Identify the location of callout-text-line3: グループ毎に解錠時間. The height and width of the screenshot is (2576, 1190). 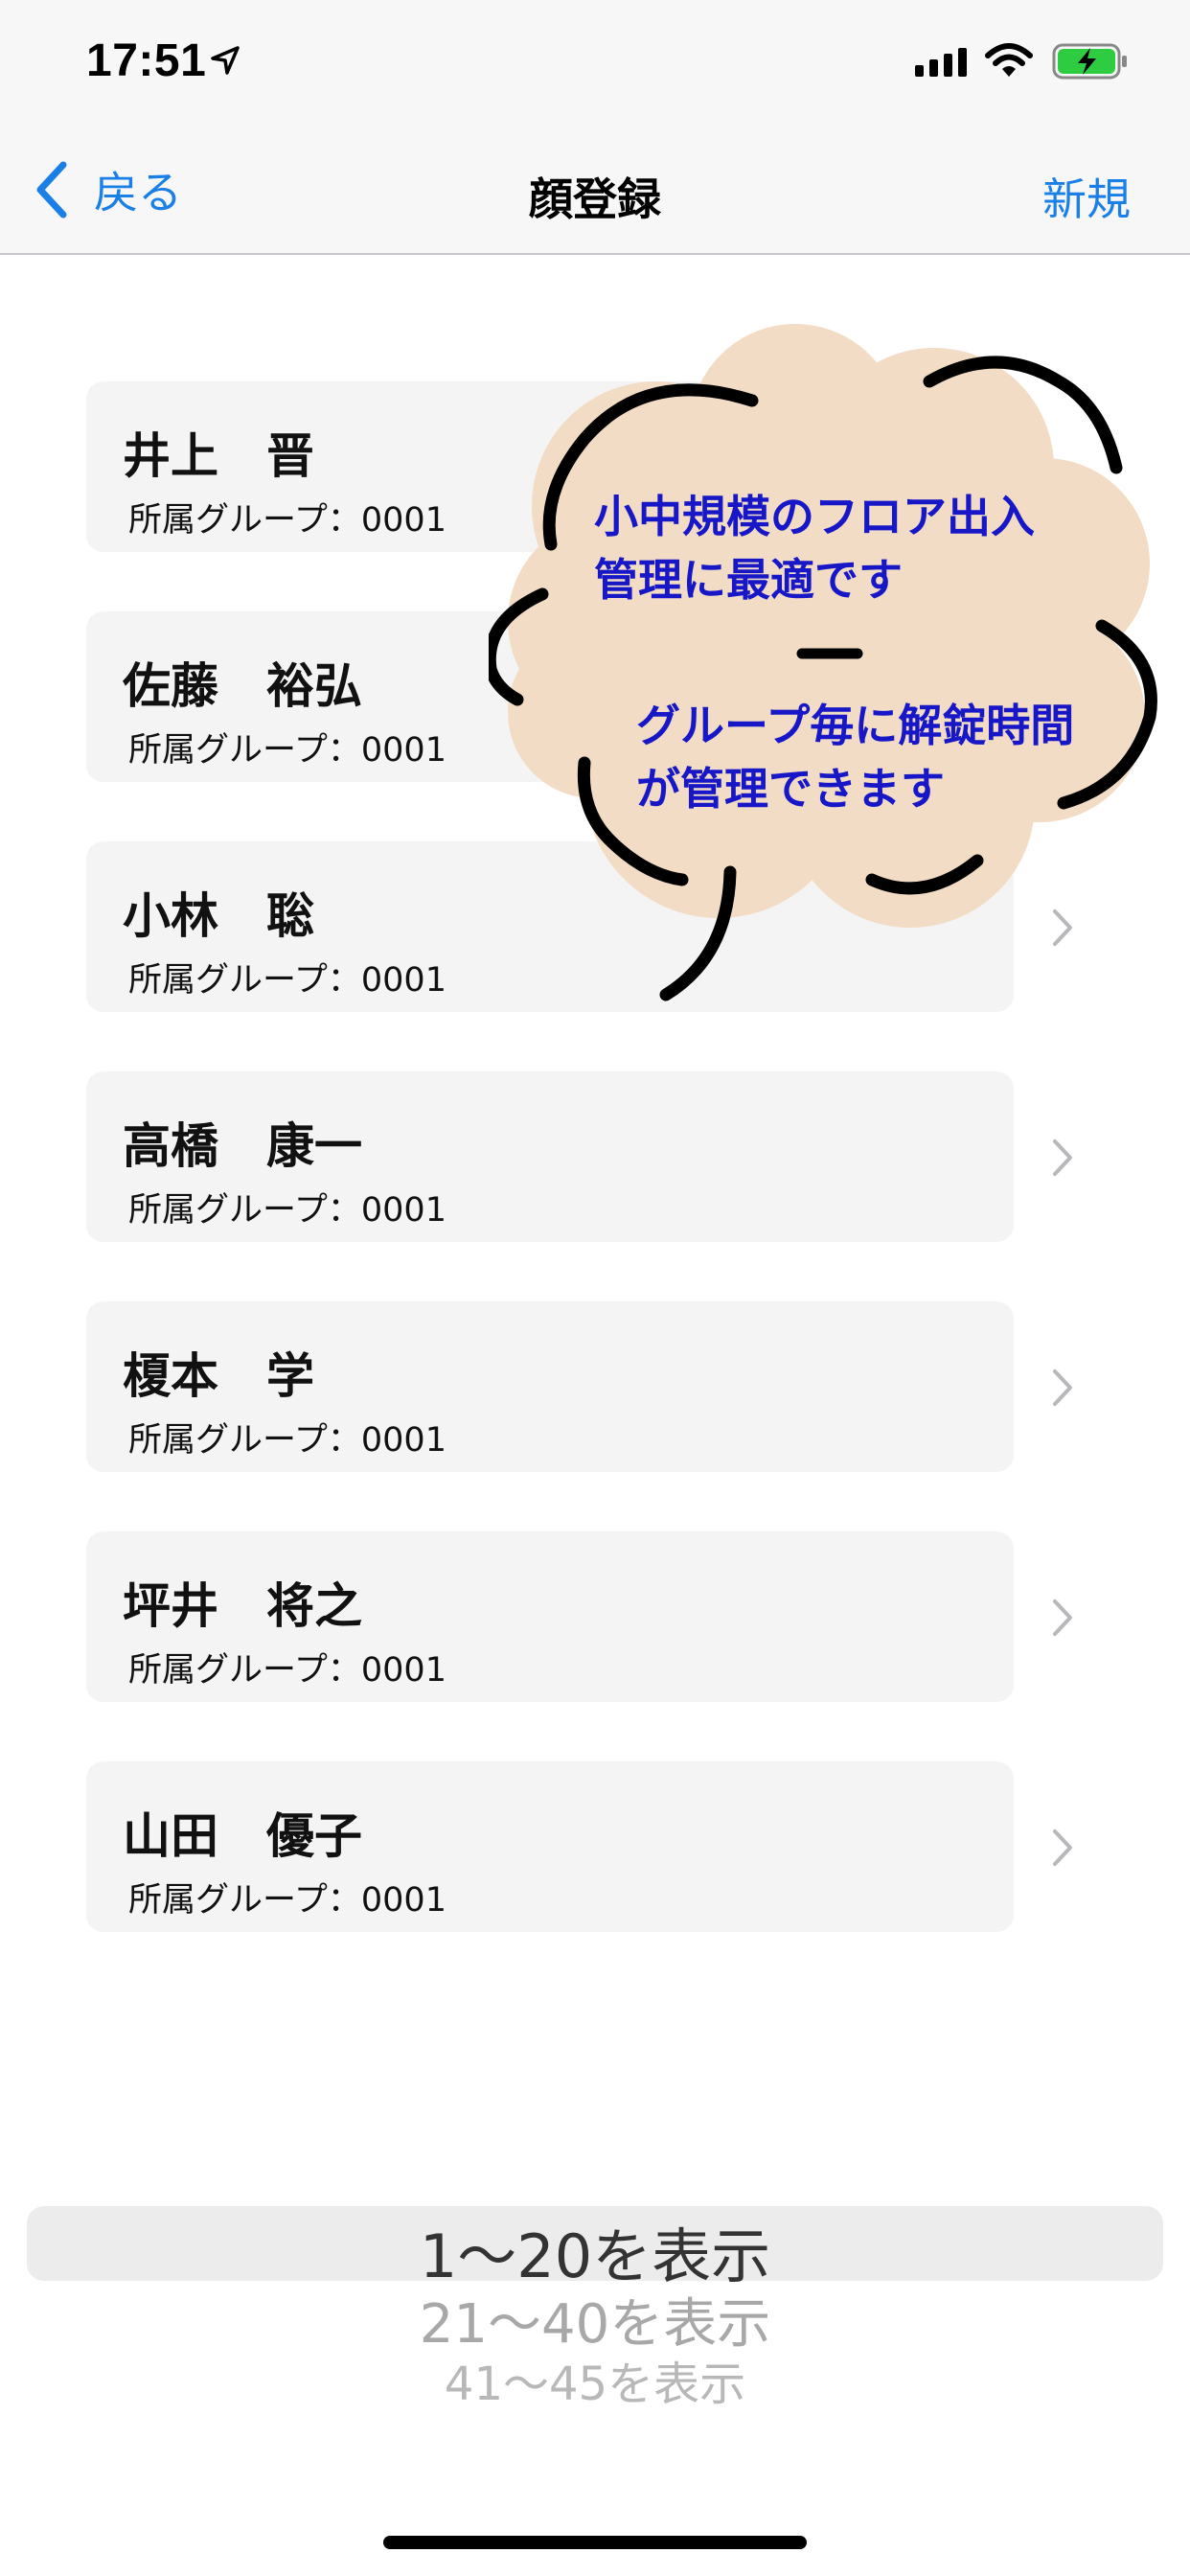
(856, 725).